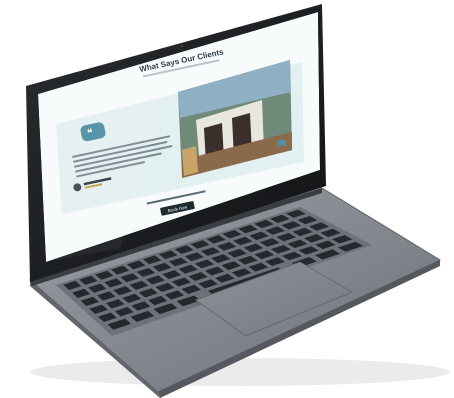 The image size is (454, 398). I want to click on webcam, so click(182, 46).